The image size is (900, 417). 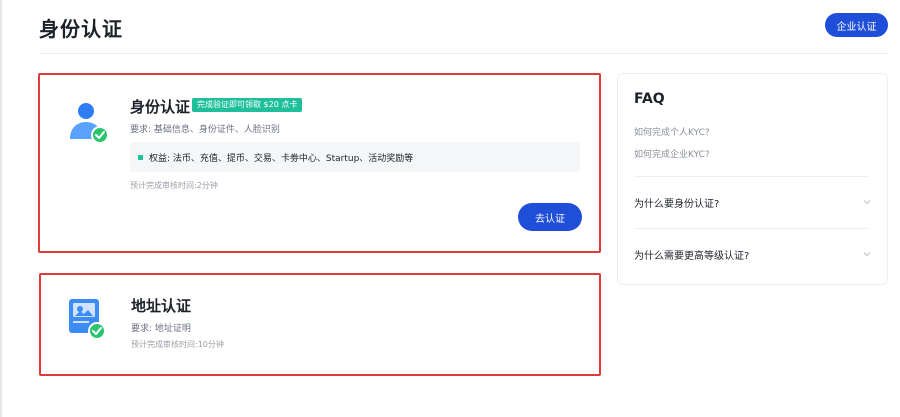 What do you see at coordinates (754, 202) in the screenshot?
I see `faq-question-why-verify: 为什么要身份认证?` at bounding box center [754, 202].